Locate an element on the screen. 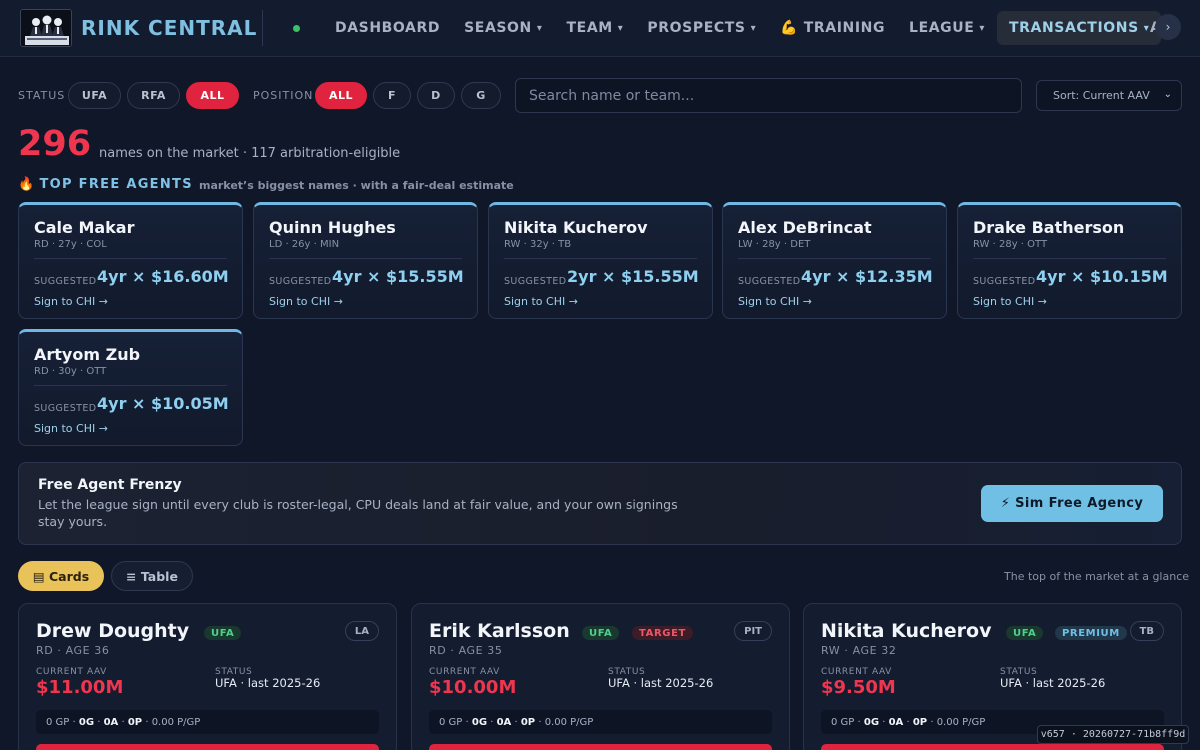 The height and width of the screenshot is (750, 1200). version-badge: v657 · 20260727-71b8ff9d is located at coordinates (1113, 734).